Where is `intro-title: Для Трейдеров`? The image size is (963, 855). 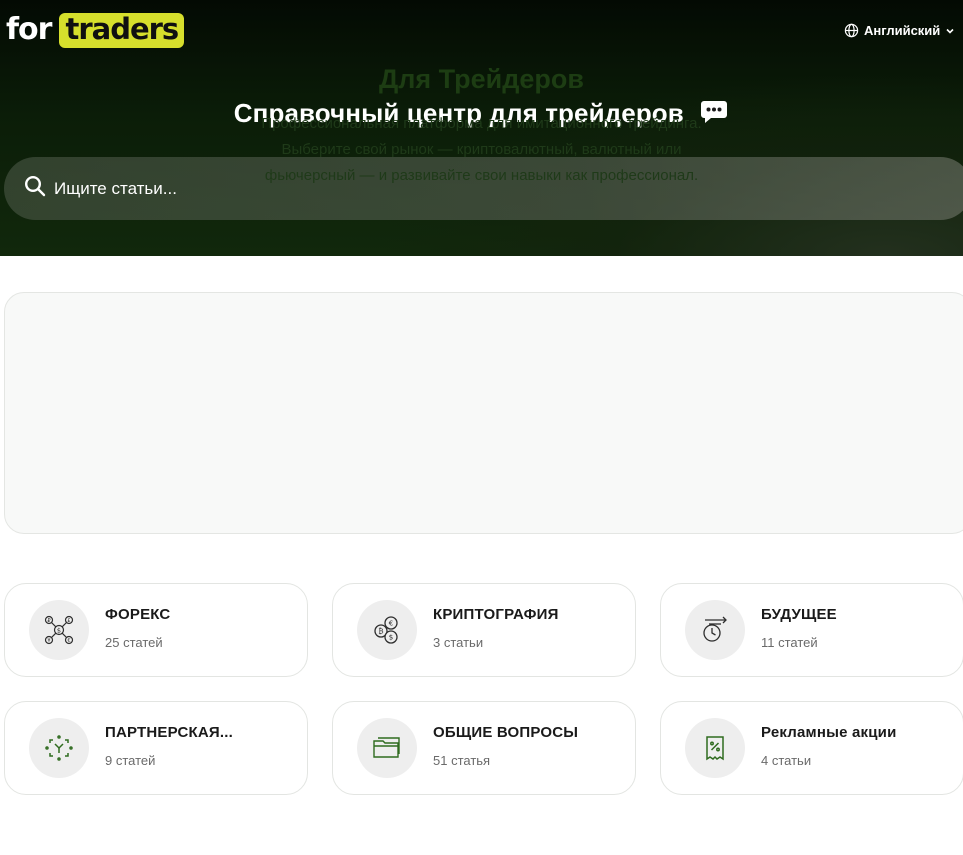 intro-title: Для Трейдеров is located at coordinates (481, 79).